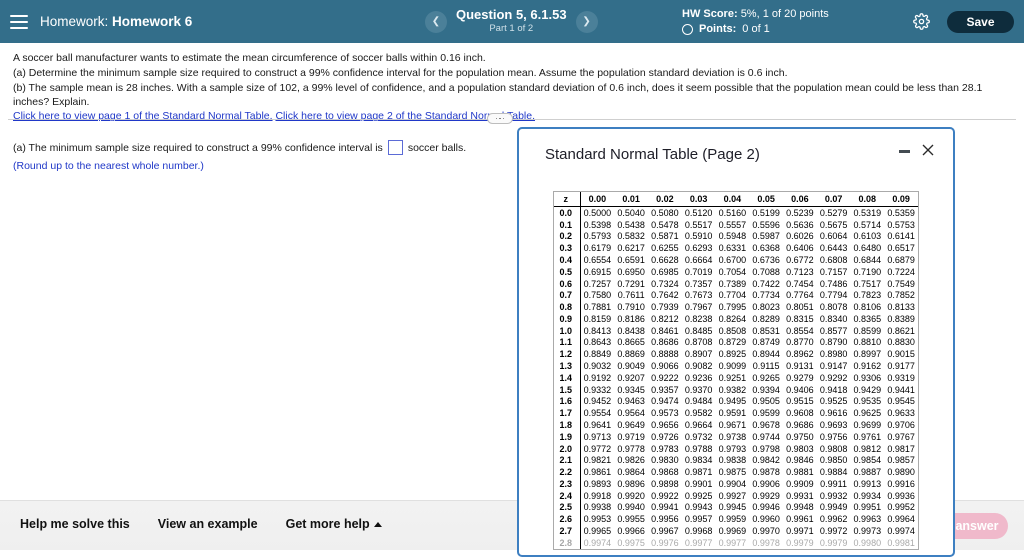 The image size is (1024, 557). What do you see at coordinates (631, 460) in the screenshot?
I see `table-cell: 0.9826` at bounding box center [631, 460].